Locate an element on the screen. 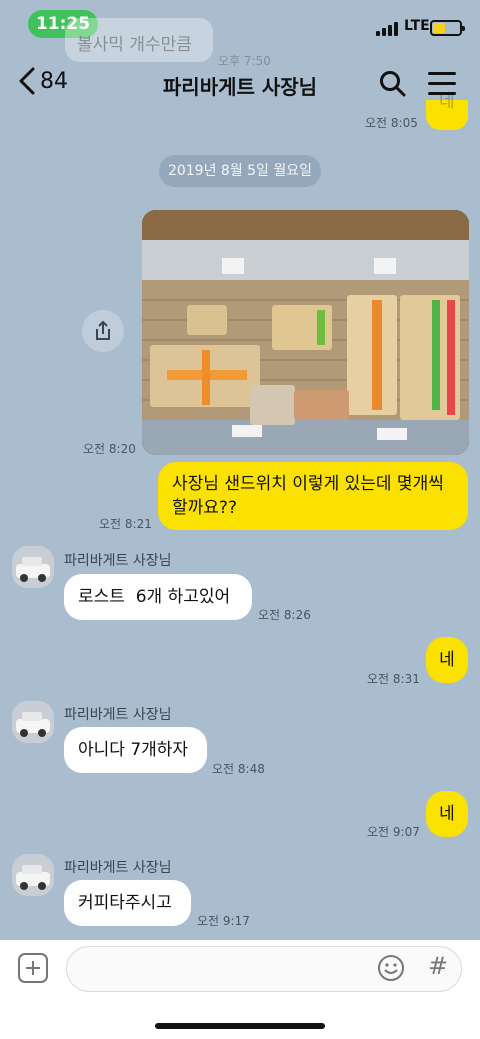 The image size is (480, 1039). message-text: 아니다 7개하자 is located at coordinates (133, 750).